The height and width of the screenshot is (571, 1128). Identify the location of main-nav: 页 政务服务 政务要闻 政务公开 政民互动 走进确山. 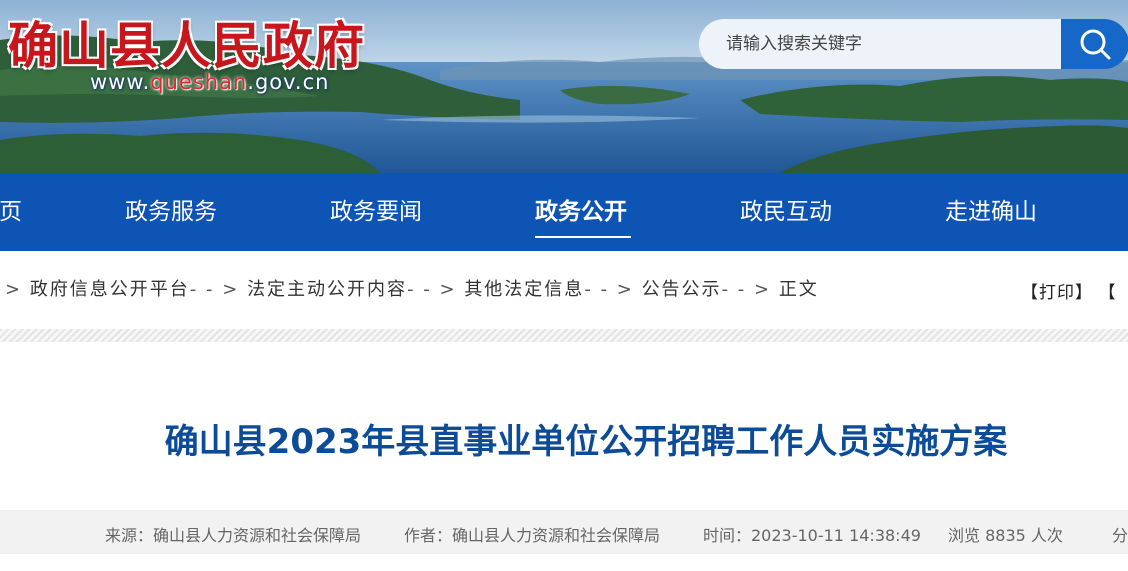
(564, 212).